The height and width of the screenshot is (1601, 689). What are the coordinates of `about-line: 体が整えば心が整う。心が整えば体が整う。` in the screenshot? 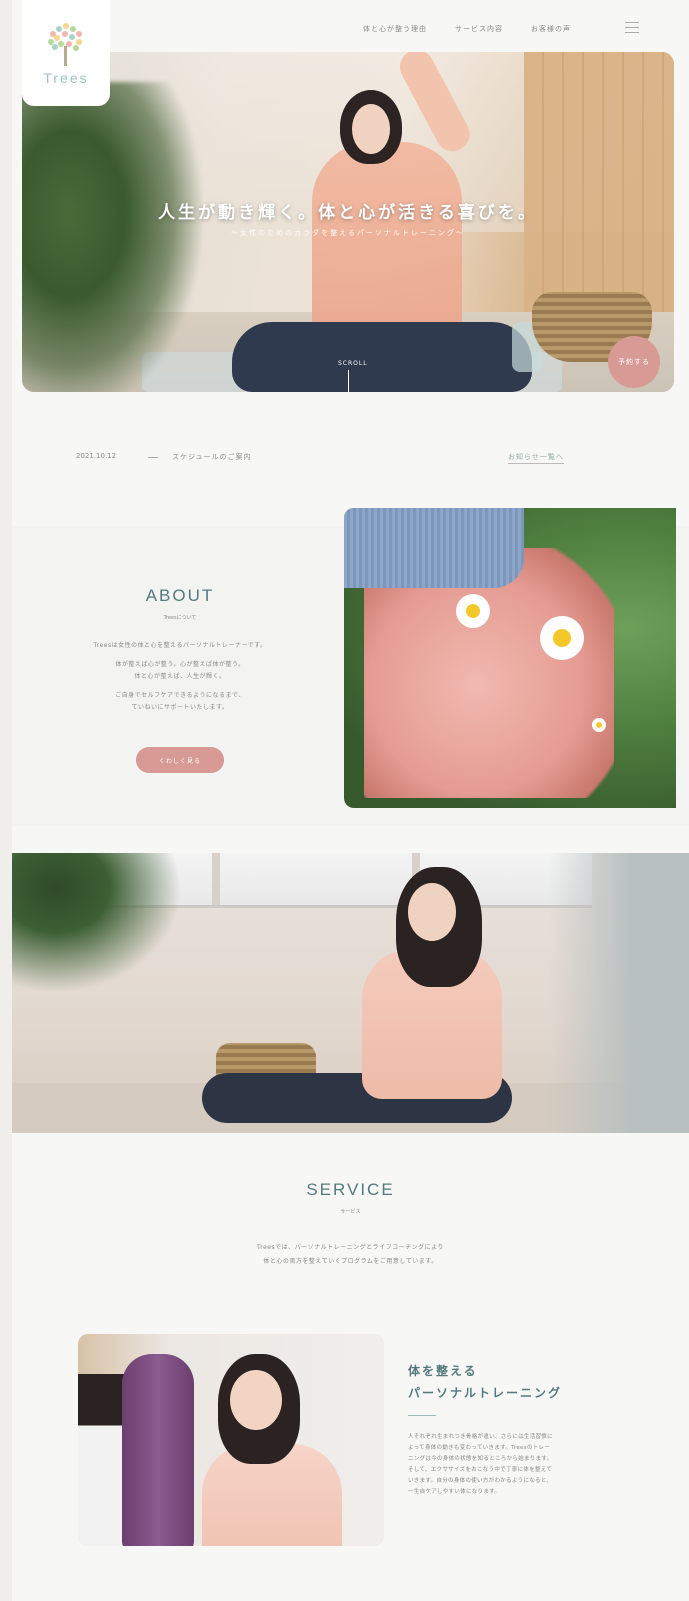 It's located at (180, 664).